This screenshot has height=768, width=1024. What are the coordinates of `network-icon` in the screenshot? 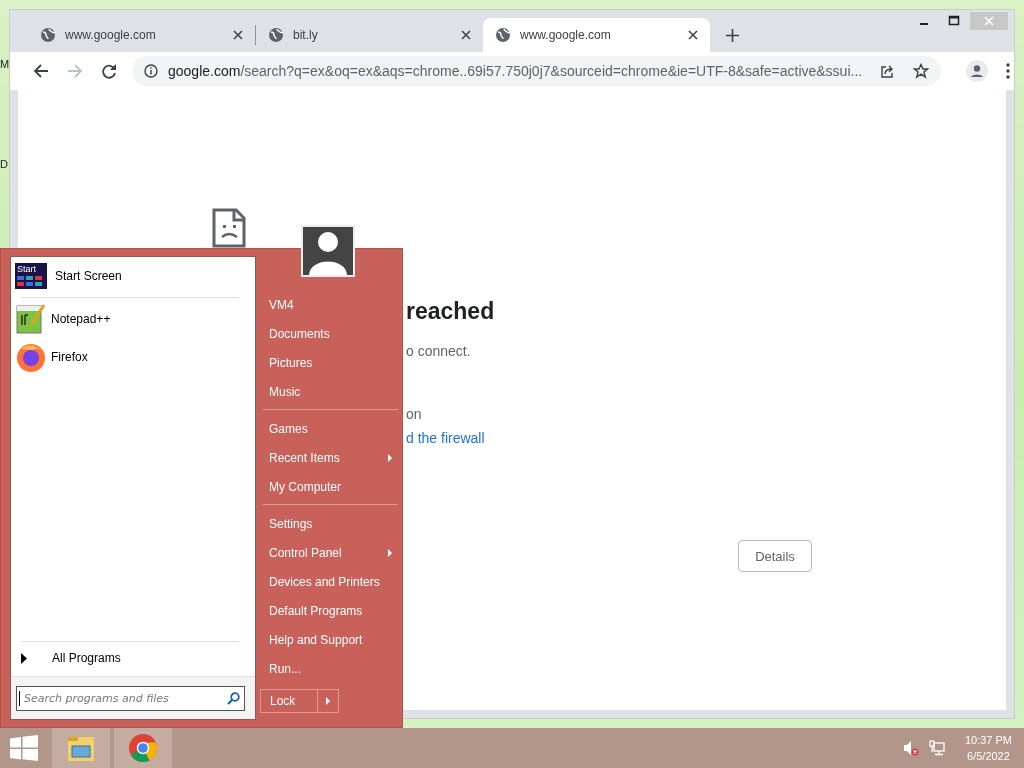 It's located at (936, 748).